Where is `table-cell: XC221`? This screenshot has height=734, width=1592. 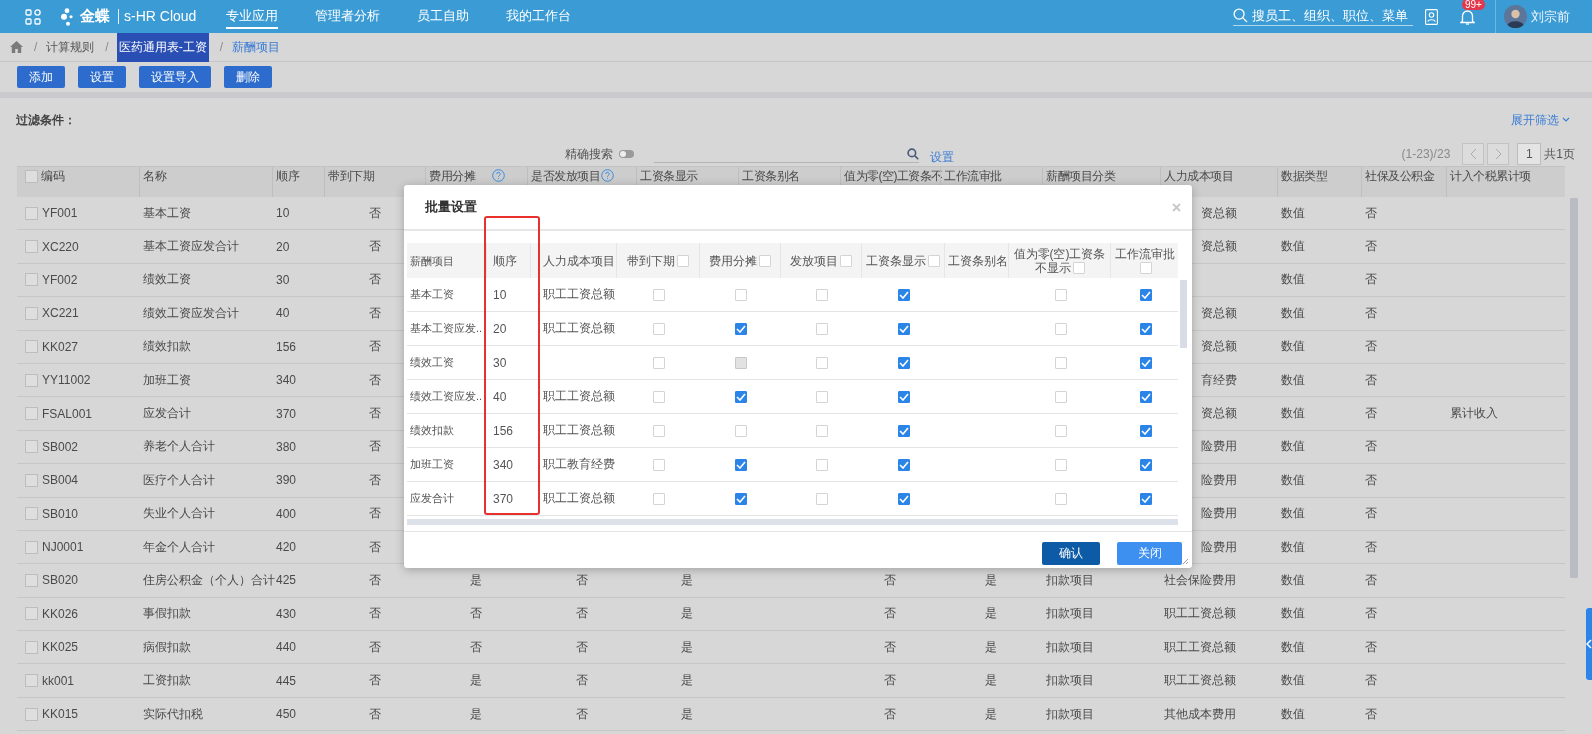 table-cell: XC221 is located at coordinates (60, 313).